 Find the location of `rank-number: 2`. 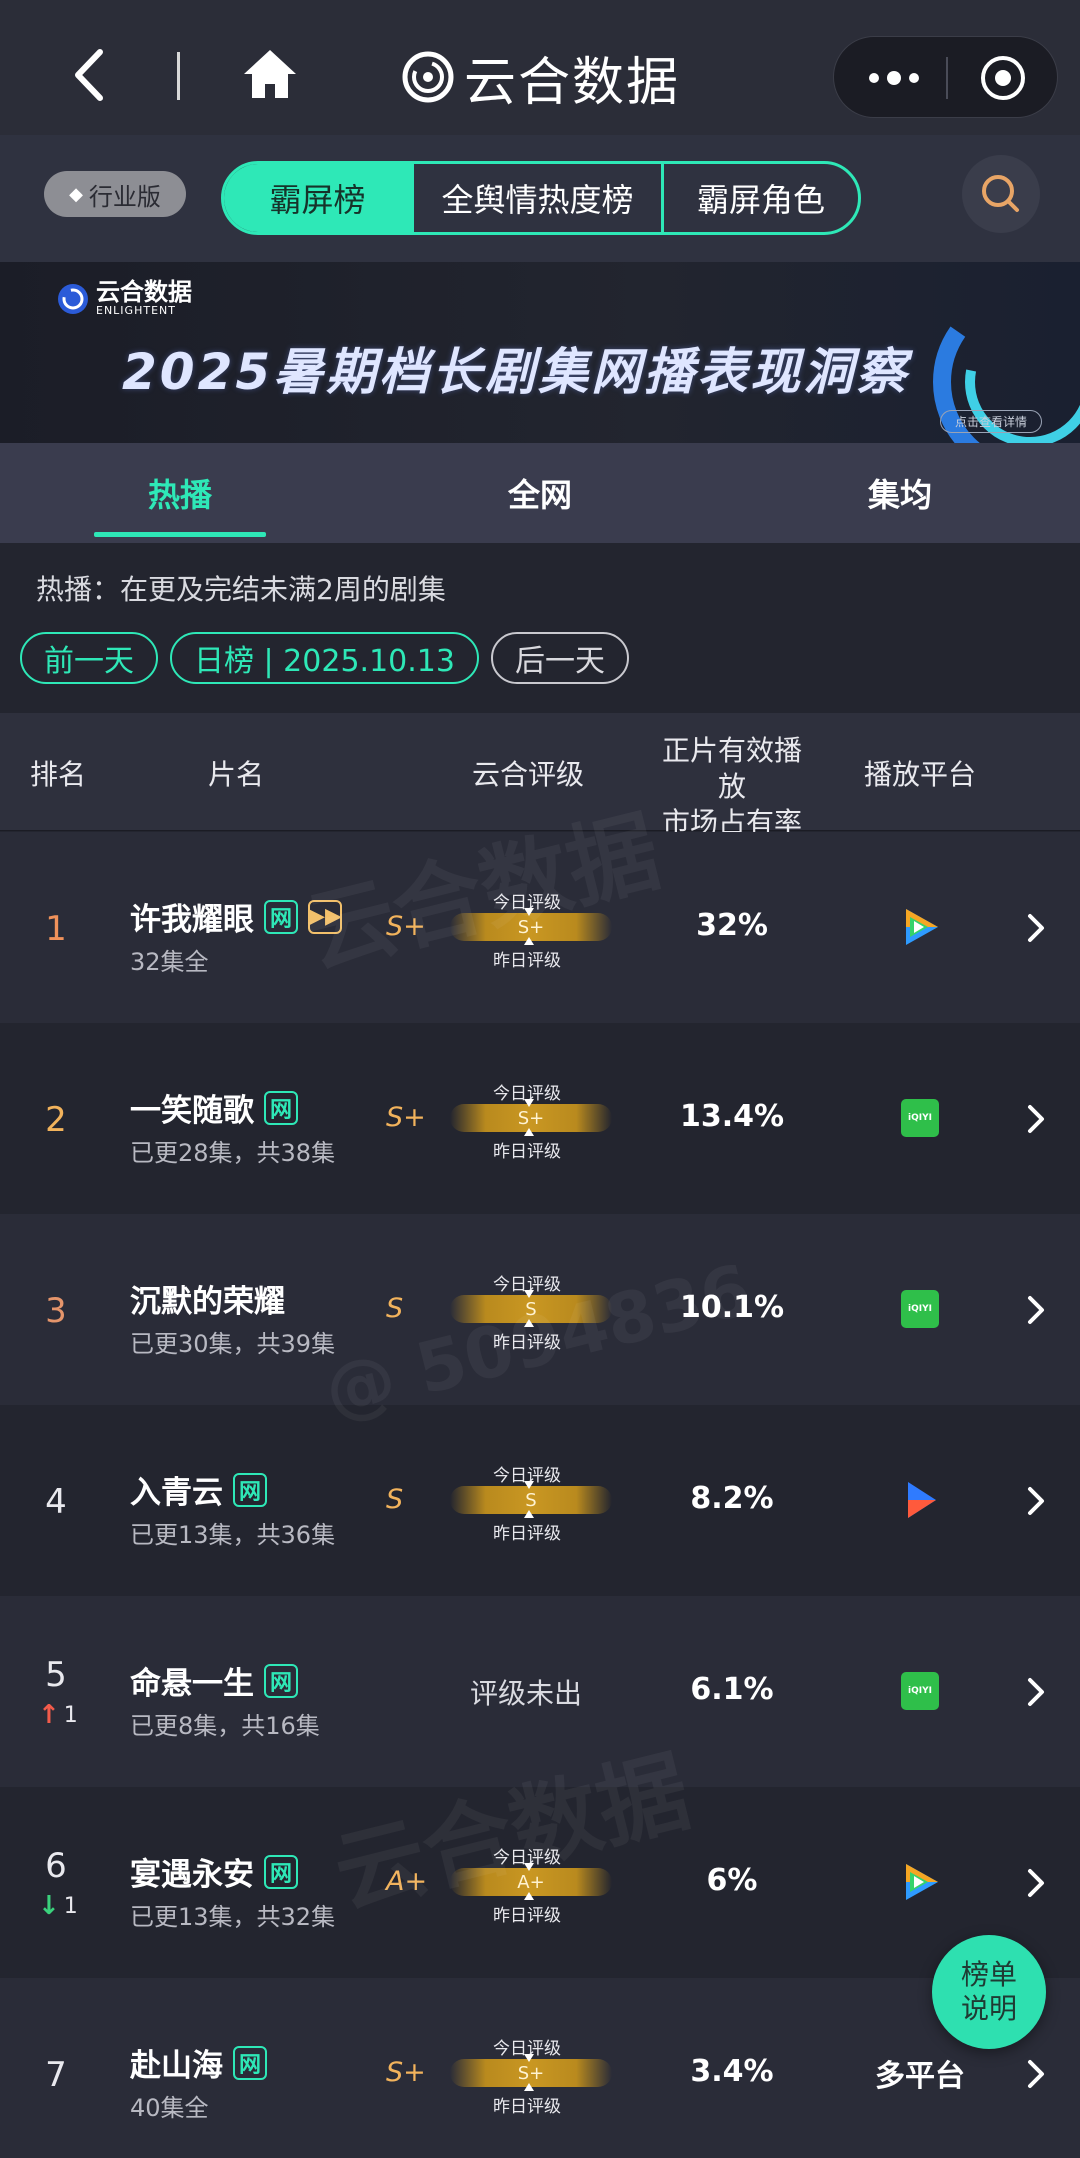

rank-number: 2 is located at coordinates (56, 1120).